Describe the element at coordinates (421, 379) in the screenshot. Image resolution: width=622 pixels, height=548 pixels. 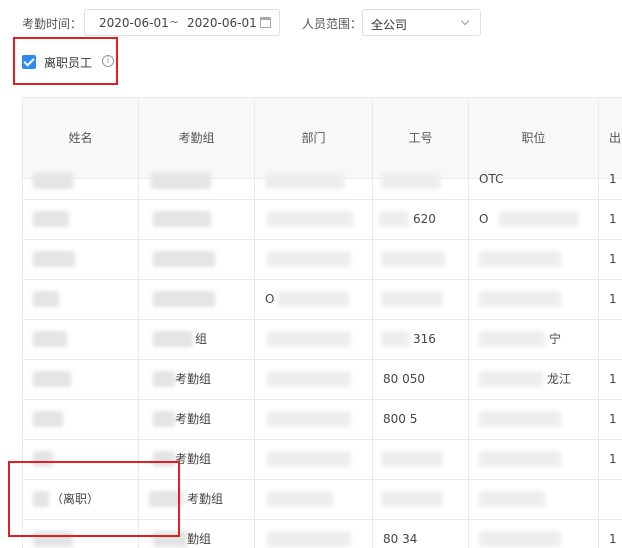
I see `cell-id: 80 050` at that location.